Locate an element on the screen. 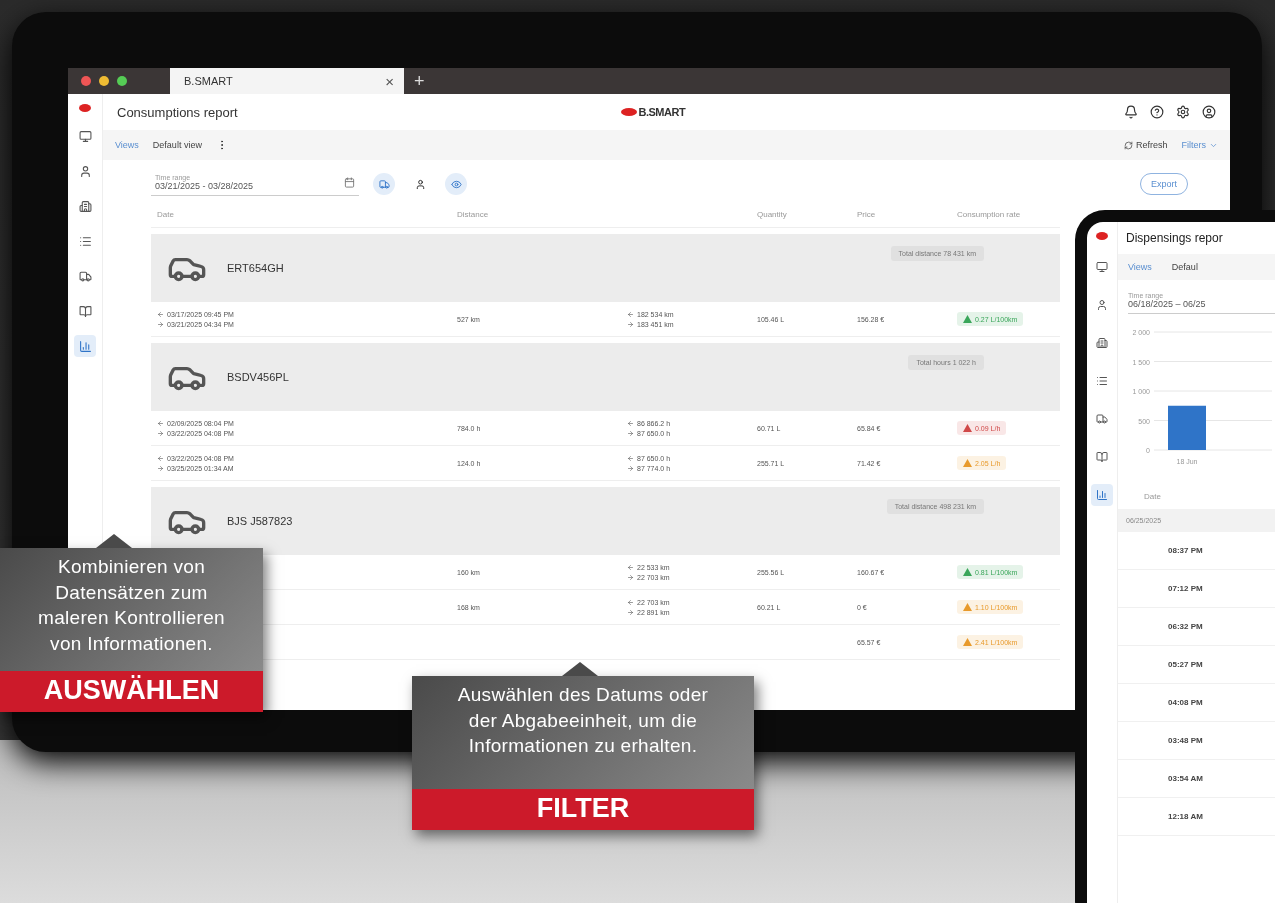 The width and height of the screenshot is (1275, 903). dispensing-time: 08:37 PM is located at coordinates (1185, 550).